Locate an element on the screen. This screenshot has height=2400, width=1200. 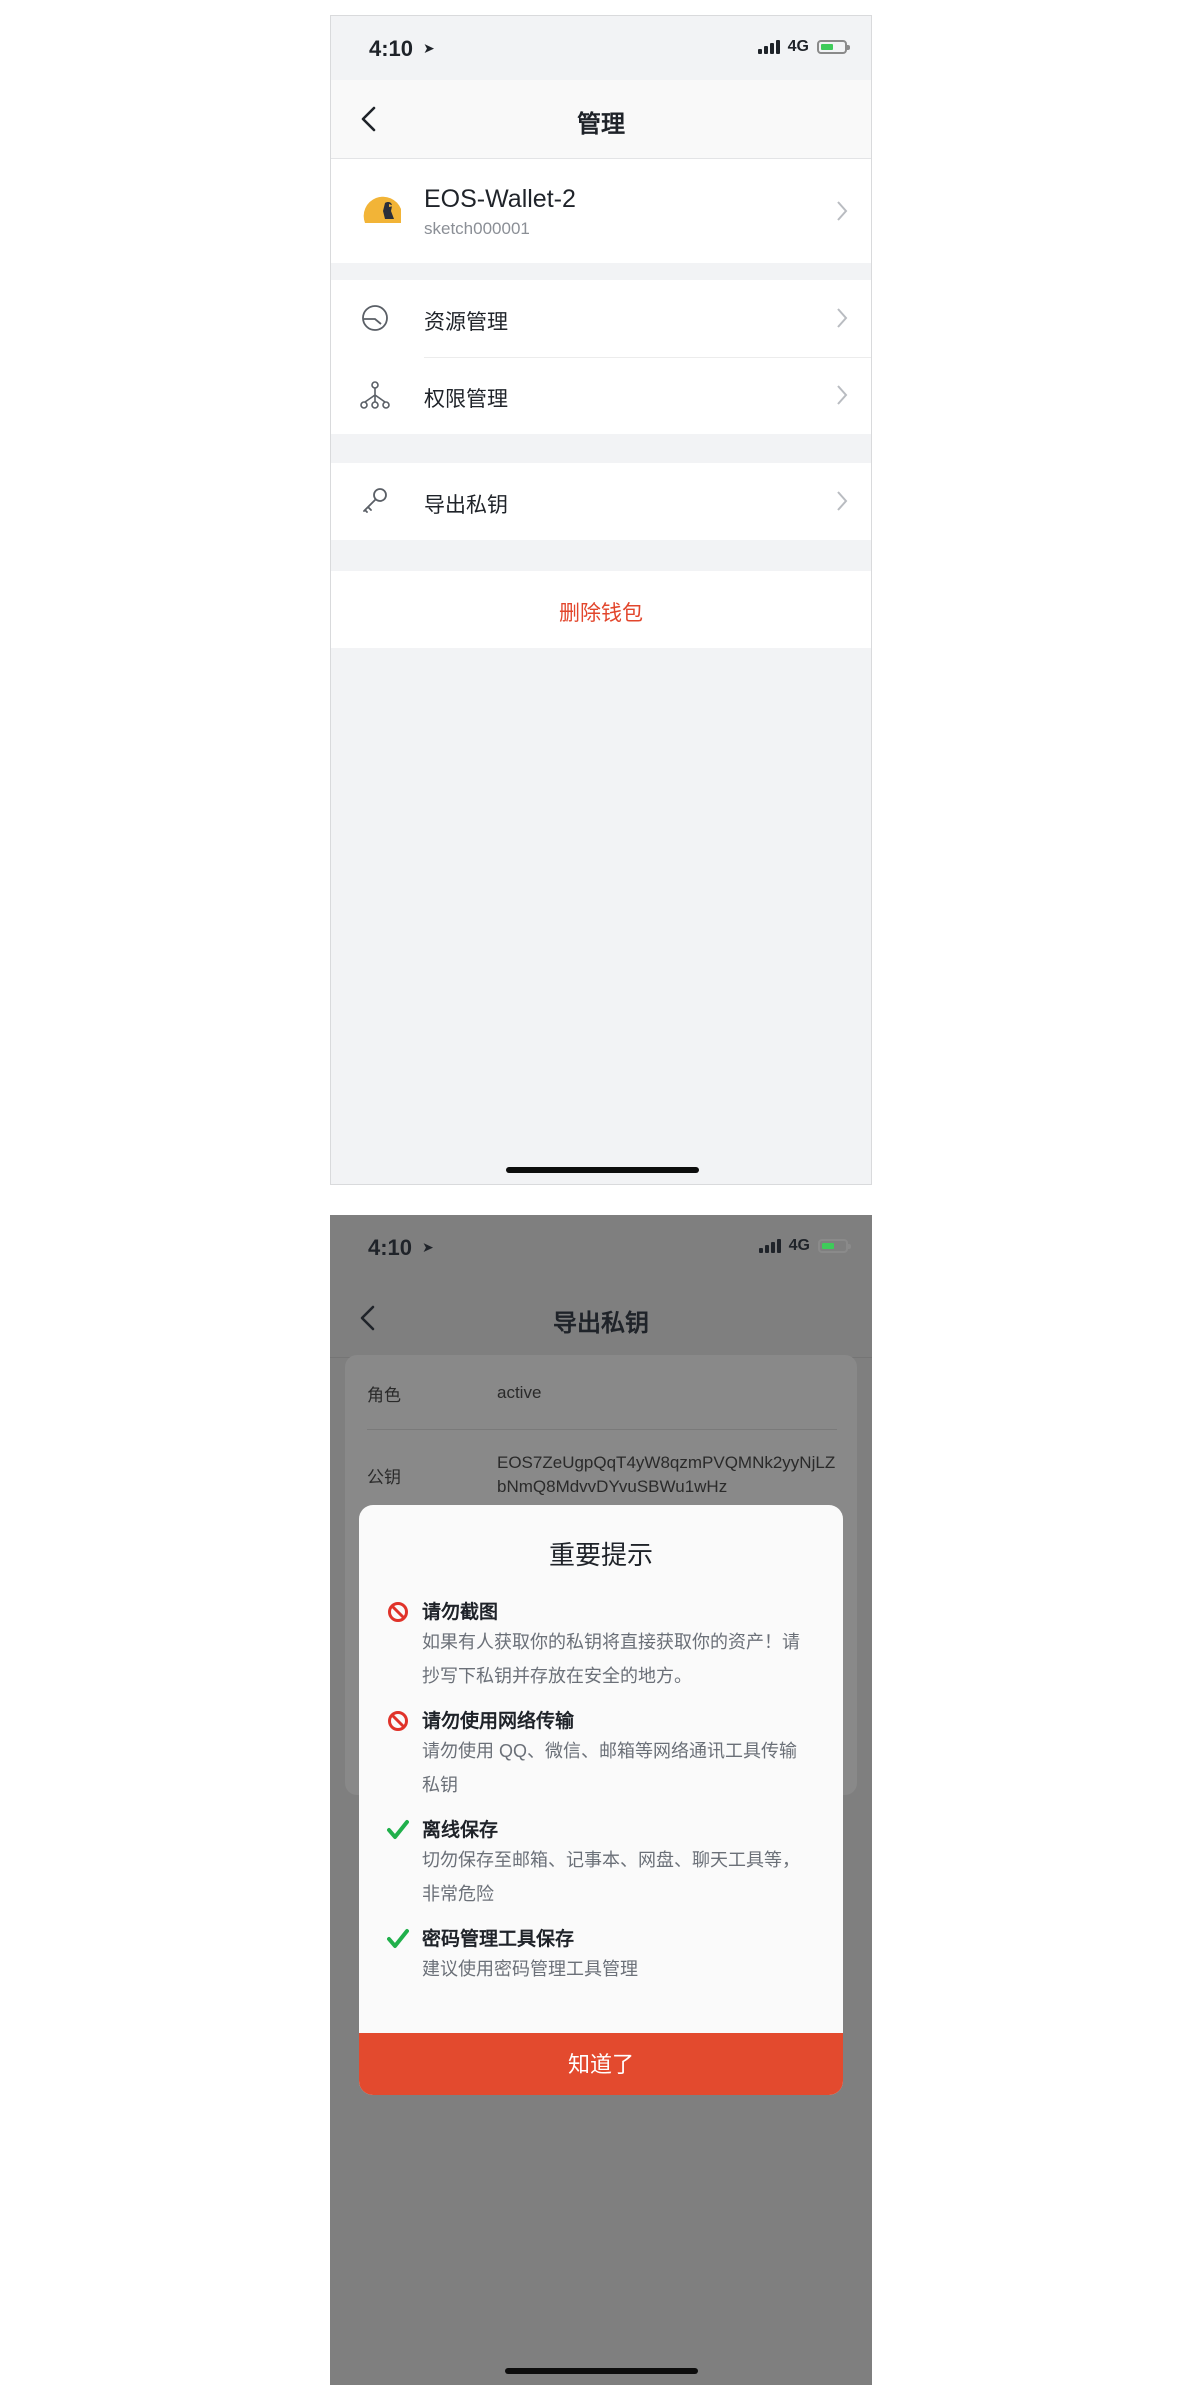
tip-title: 密码管理工具保存 is located at coordinates (498, 1939).